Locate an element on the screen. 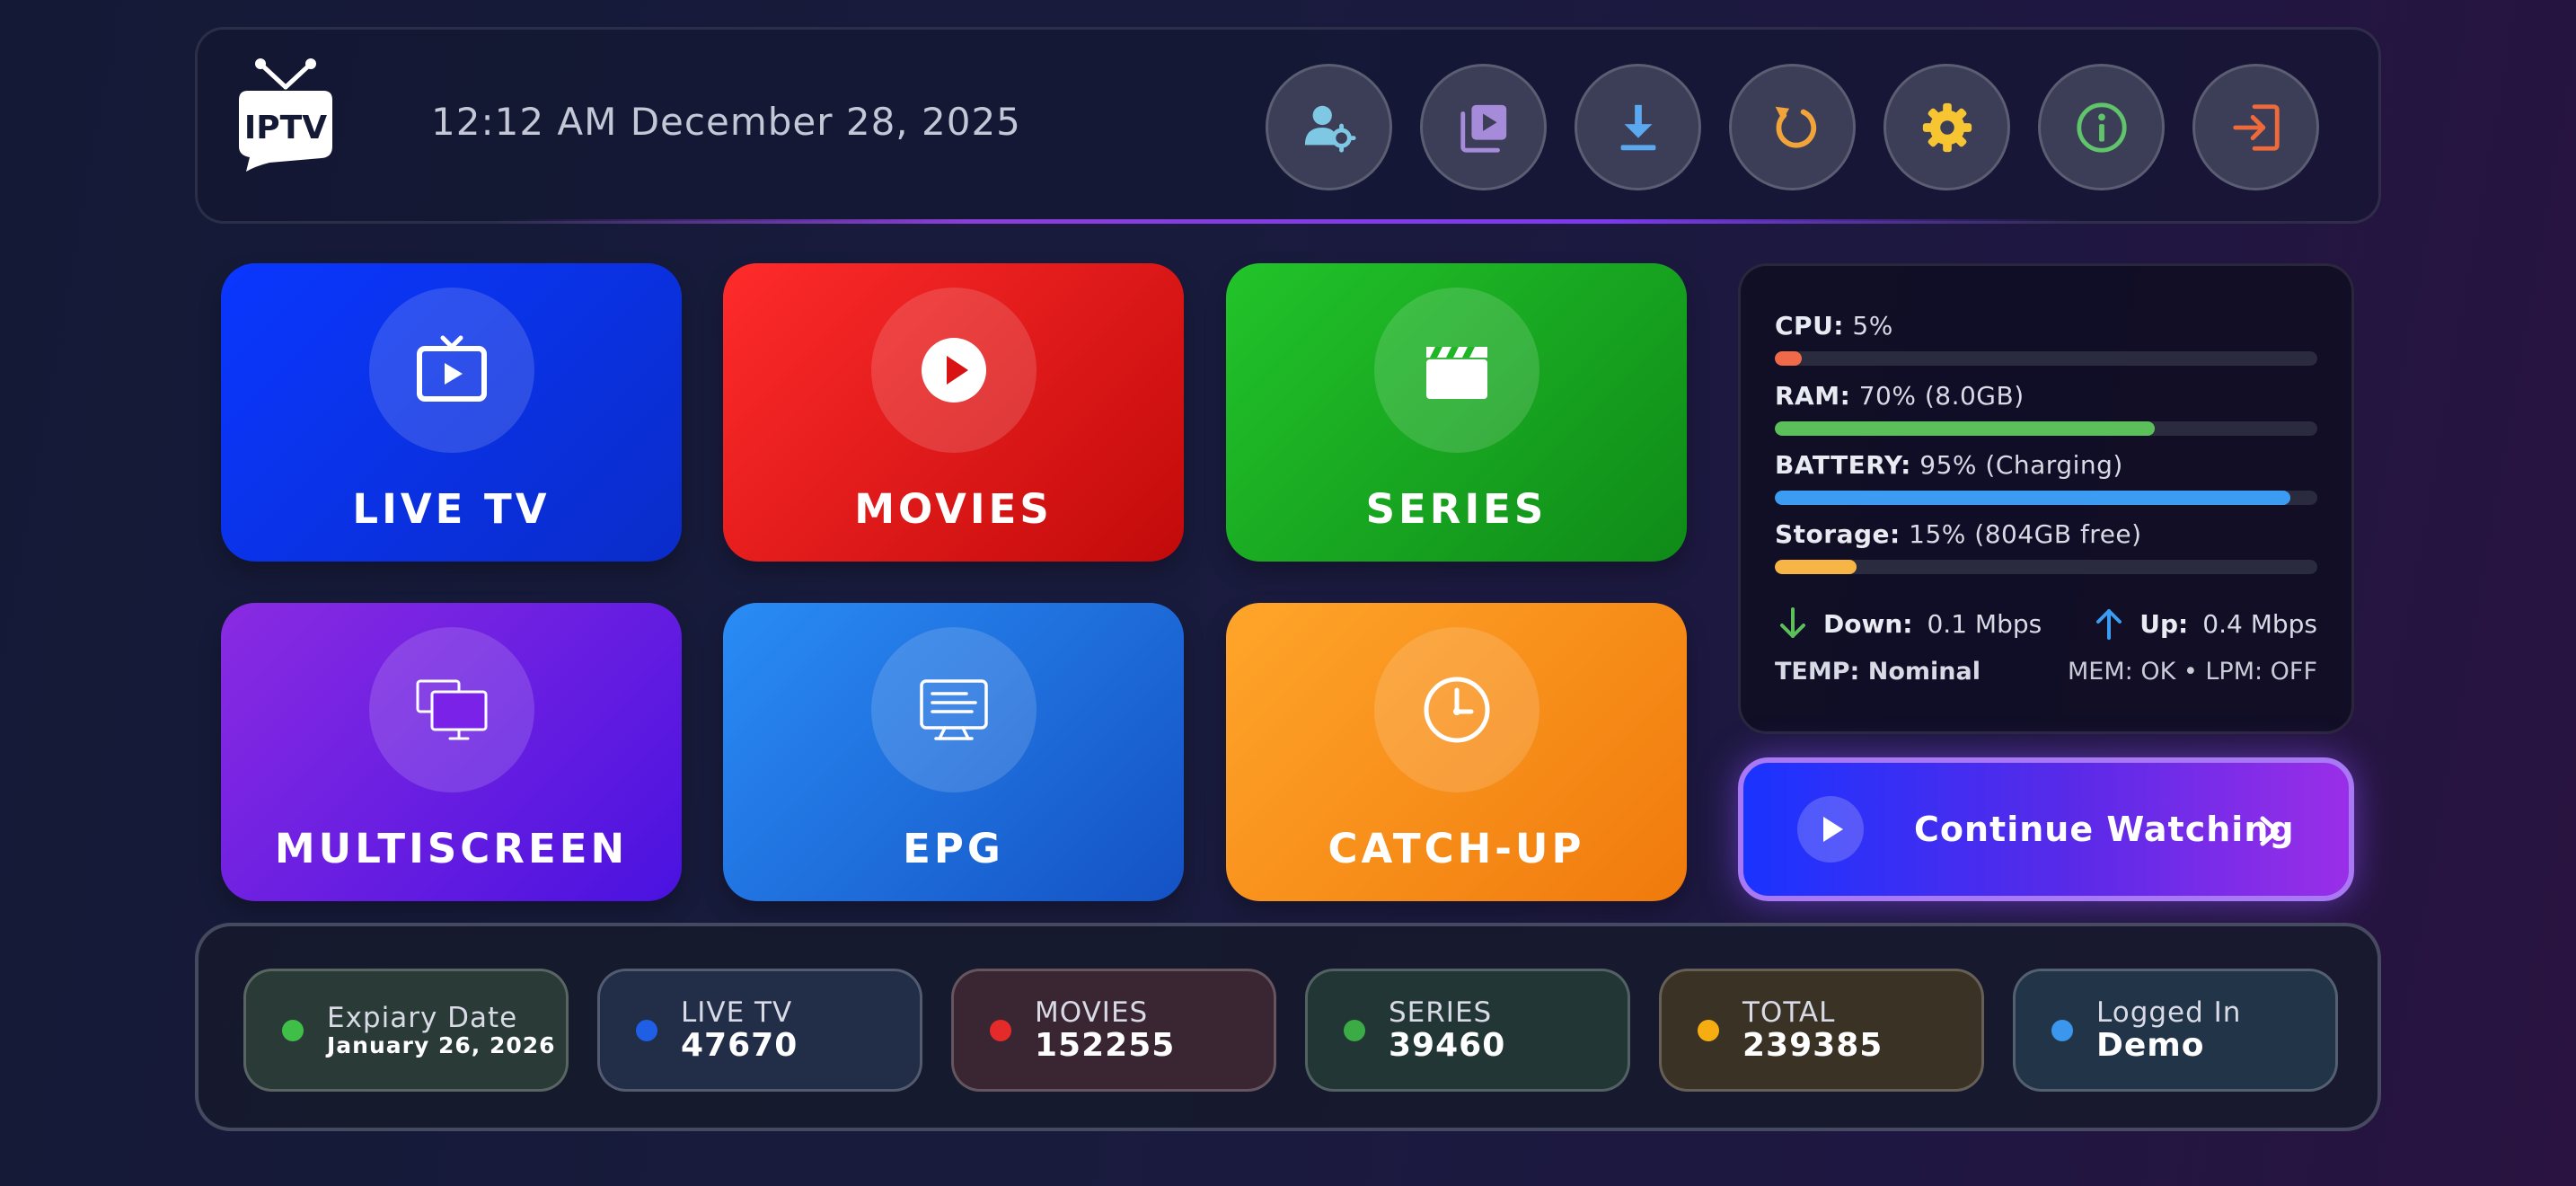 The height and width of the screenshot is (1186, 2576). mem-status: MEM: OK • LPM: OFF is located at coordinates (2192, 672).